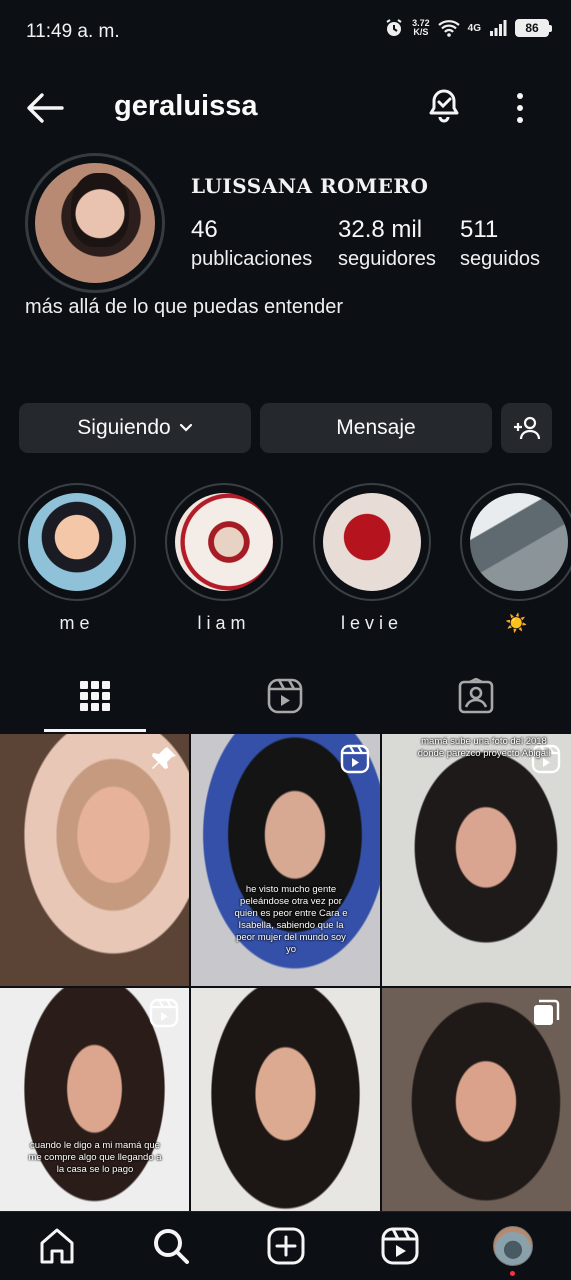  I want to click on avatar-image, so click(95, 223).